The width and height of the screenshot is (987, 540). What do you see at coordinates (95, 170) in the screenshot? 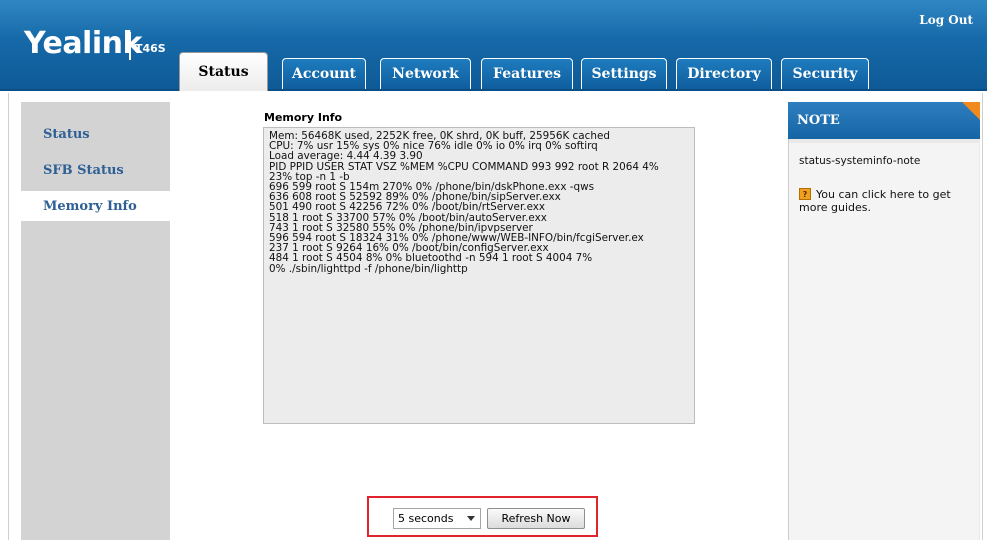
I see `sidebar-item-sfb-status: SFB Status` at bounding box center [95, 170].